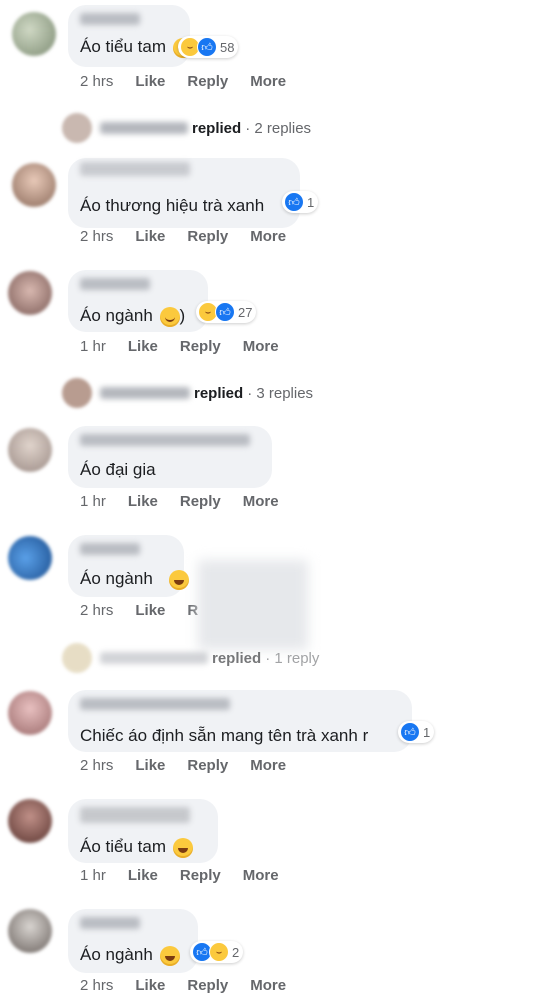 Image resolution: width=535 pixels, height=1000 pixels. I want to click on blurred-region, so click(253, 605).